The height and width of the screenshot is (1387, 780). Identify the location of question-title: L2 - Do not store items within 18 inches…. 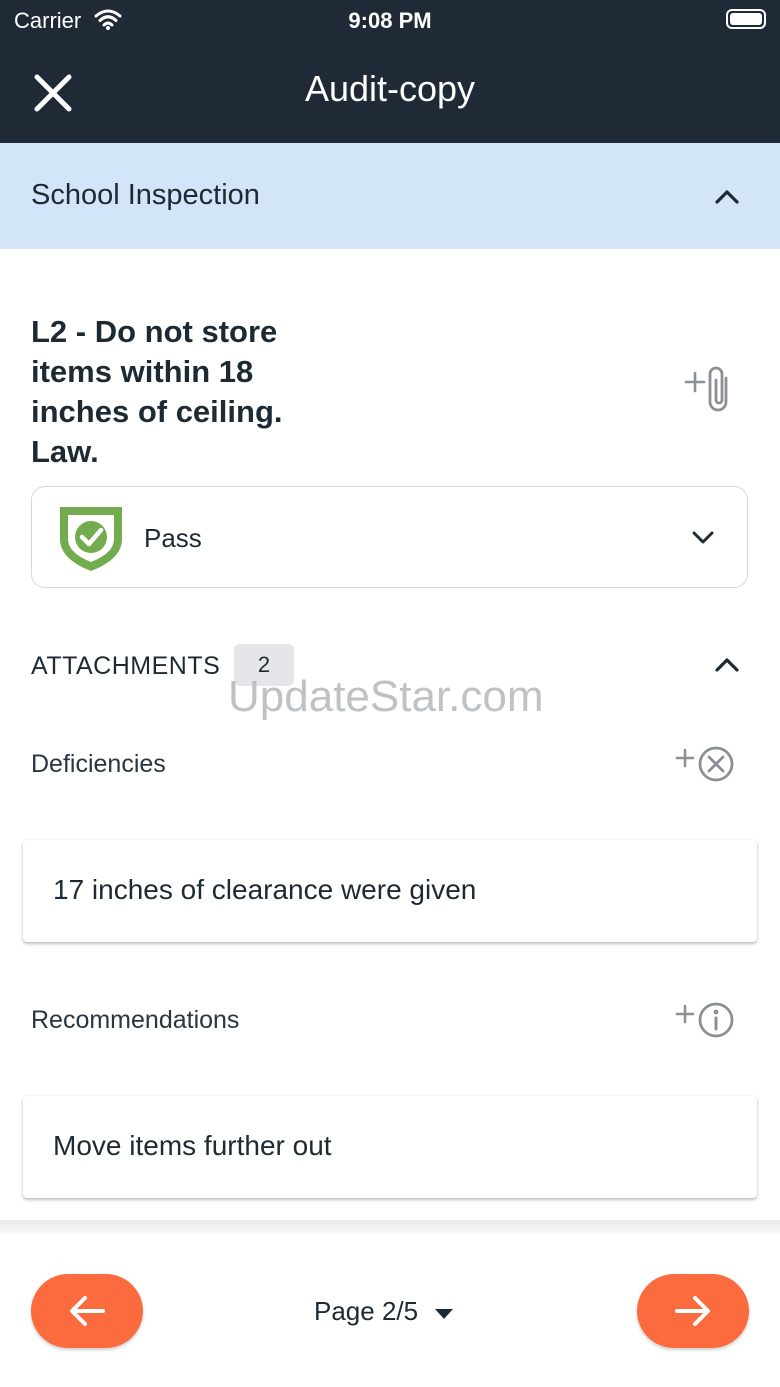
(157, 391).